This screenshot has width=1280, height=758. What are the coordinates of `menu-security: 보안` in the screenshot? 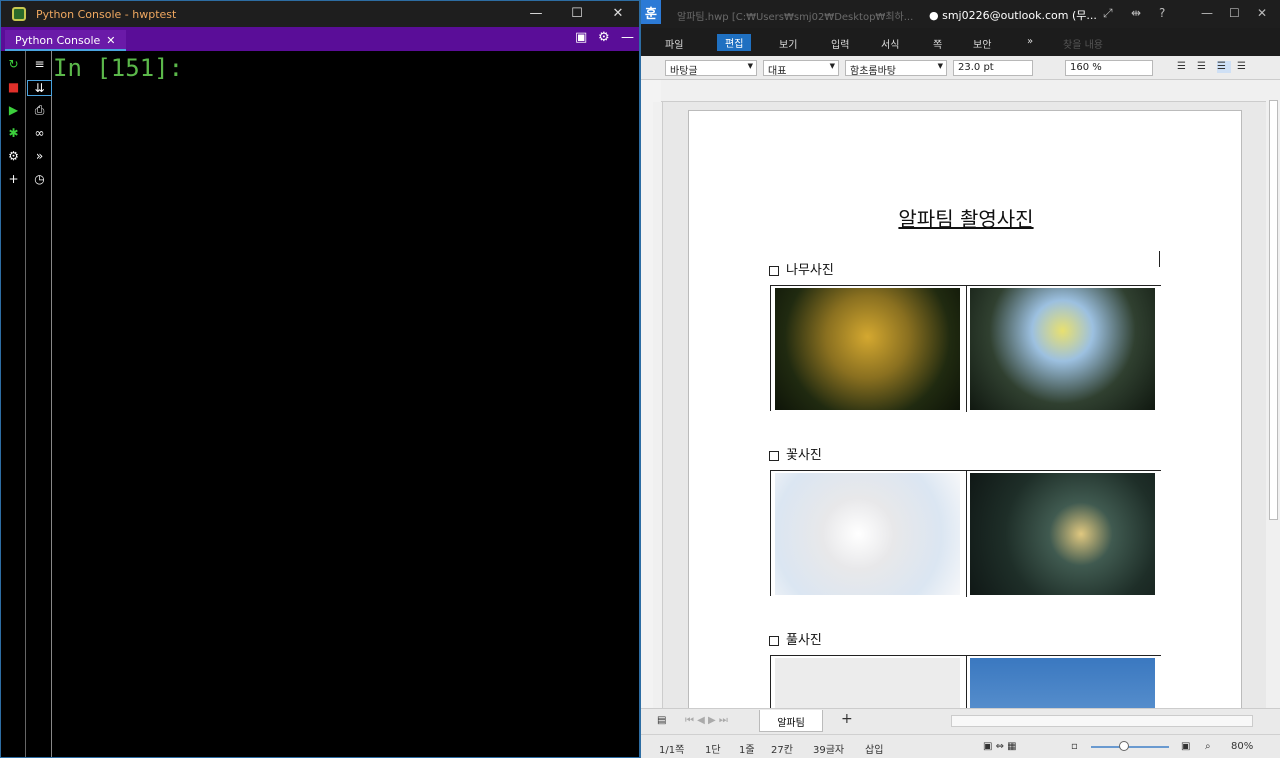 It's located at (982, 43).